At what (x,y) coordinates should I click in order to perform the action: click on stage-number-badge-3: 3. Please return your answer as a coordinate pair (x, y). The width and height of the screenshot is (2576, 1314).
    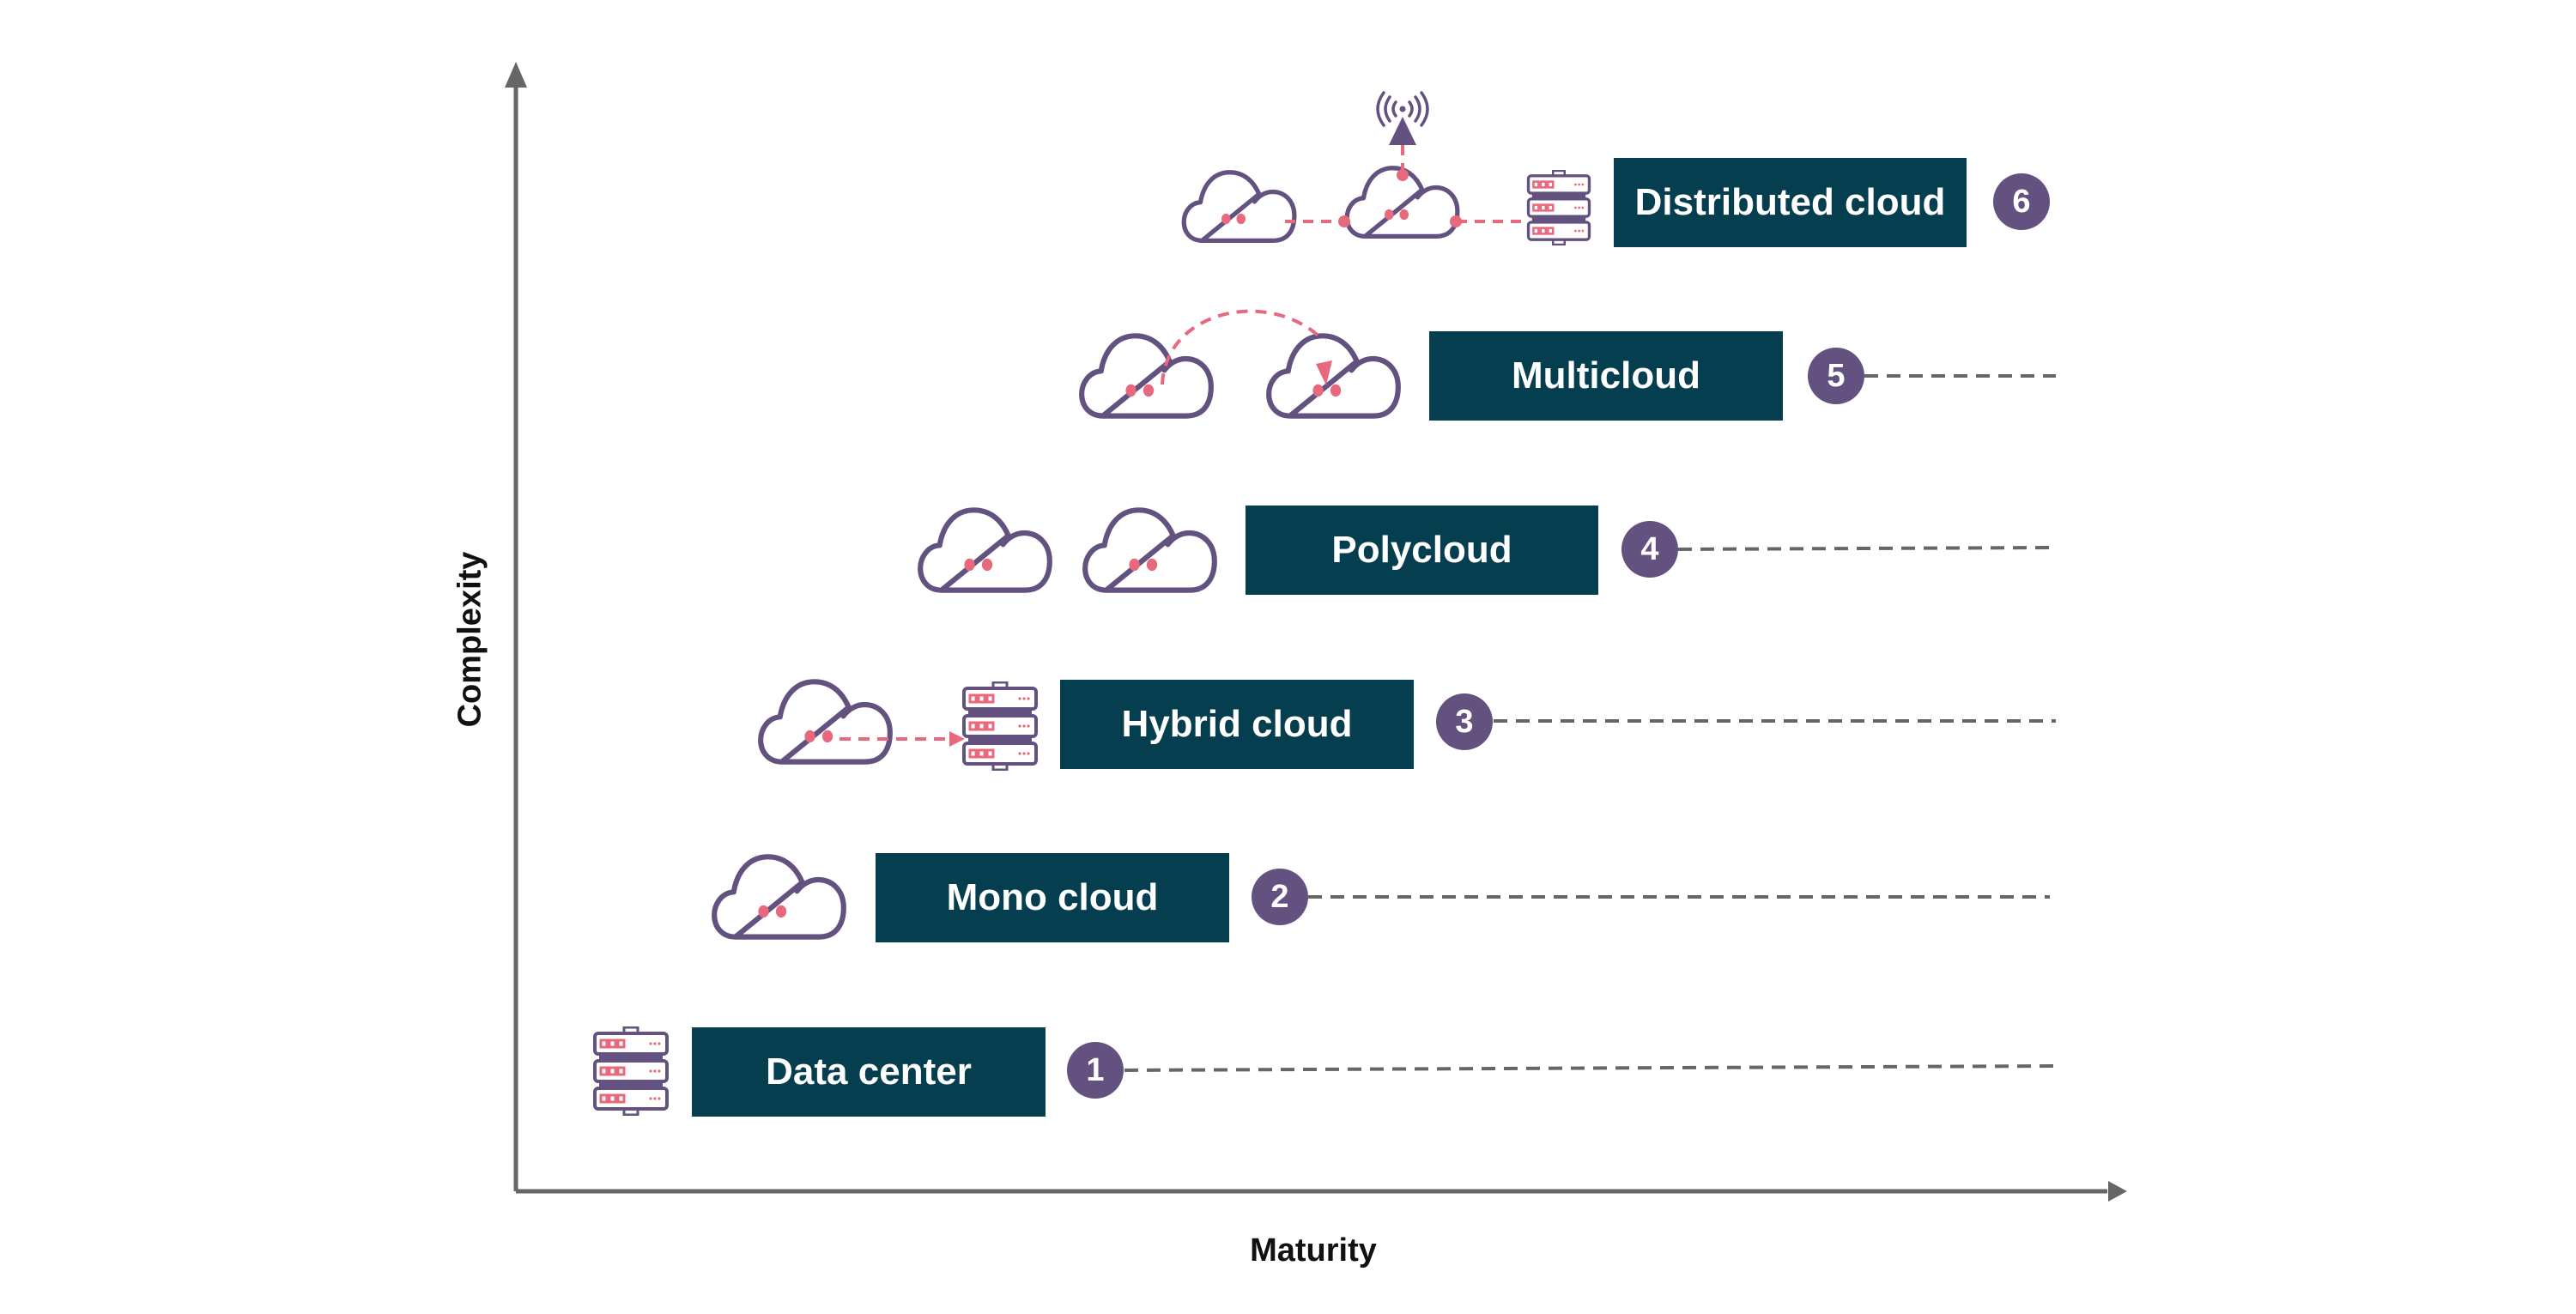
    Looking at the image, I should click on (1464, 721).